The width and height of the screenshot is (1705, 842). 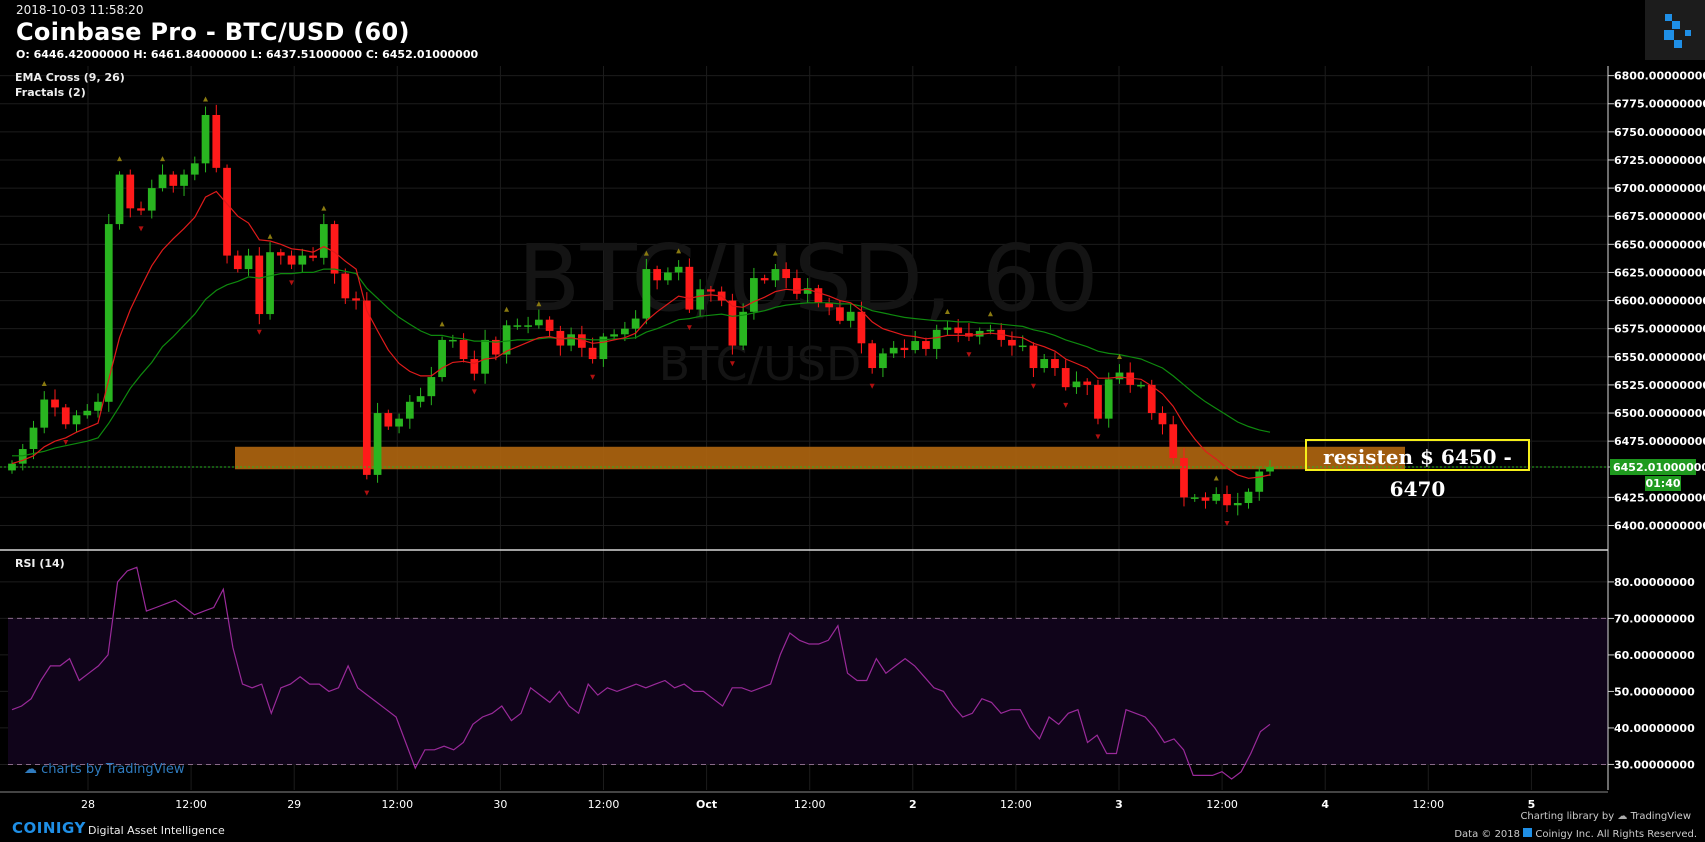 I want to click on coinigy-small-icon, so click(x=1528, y=832).